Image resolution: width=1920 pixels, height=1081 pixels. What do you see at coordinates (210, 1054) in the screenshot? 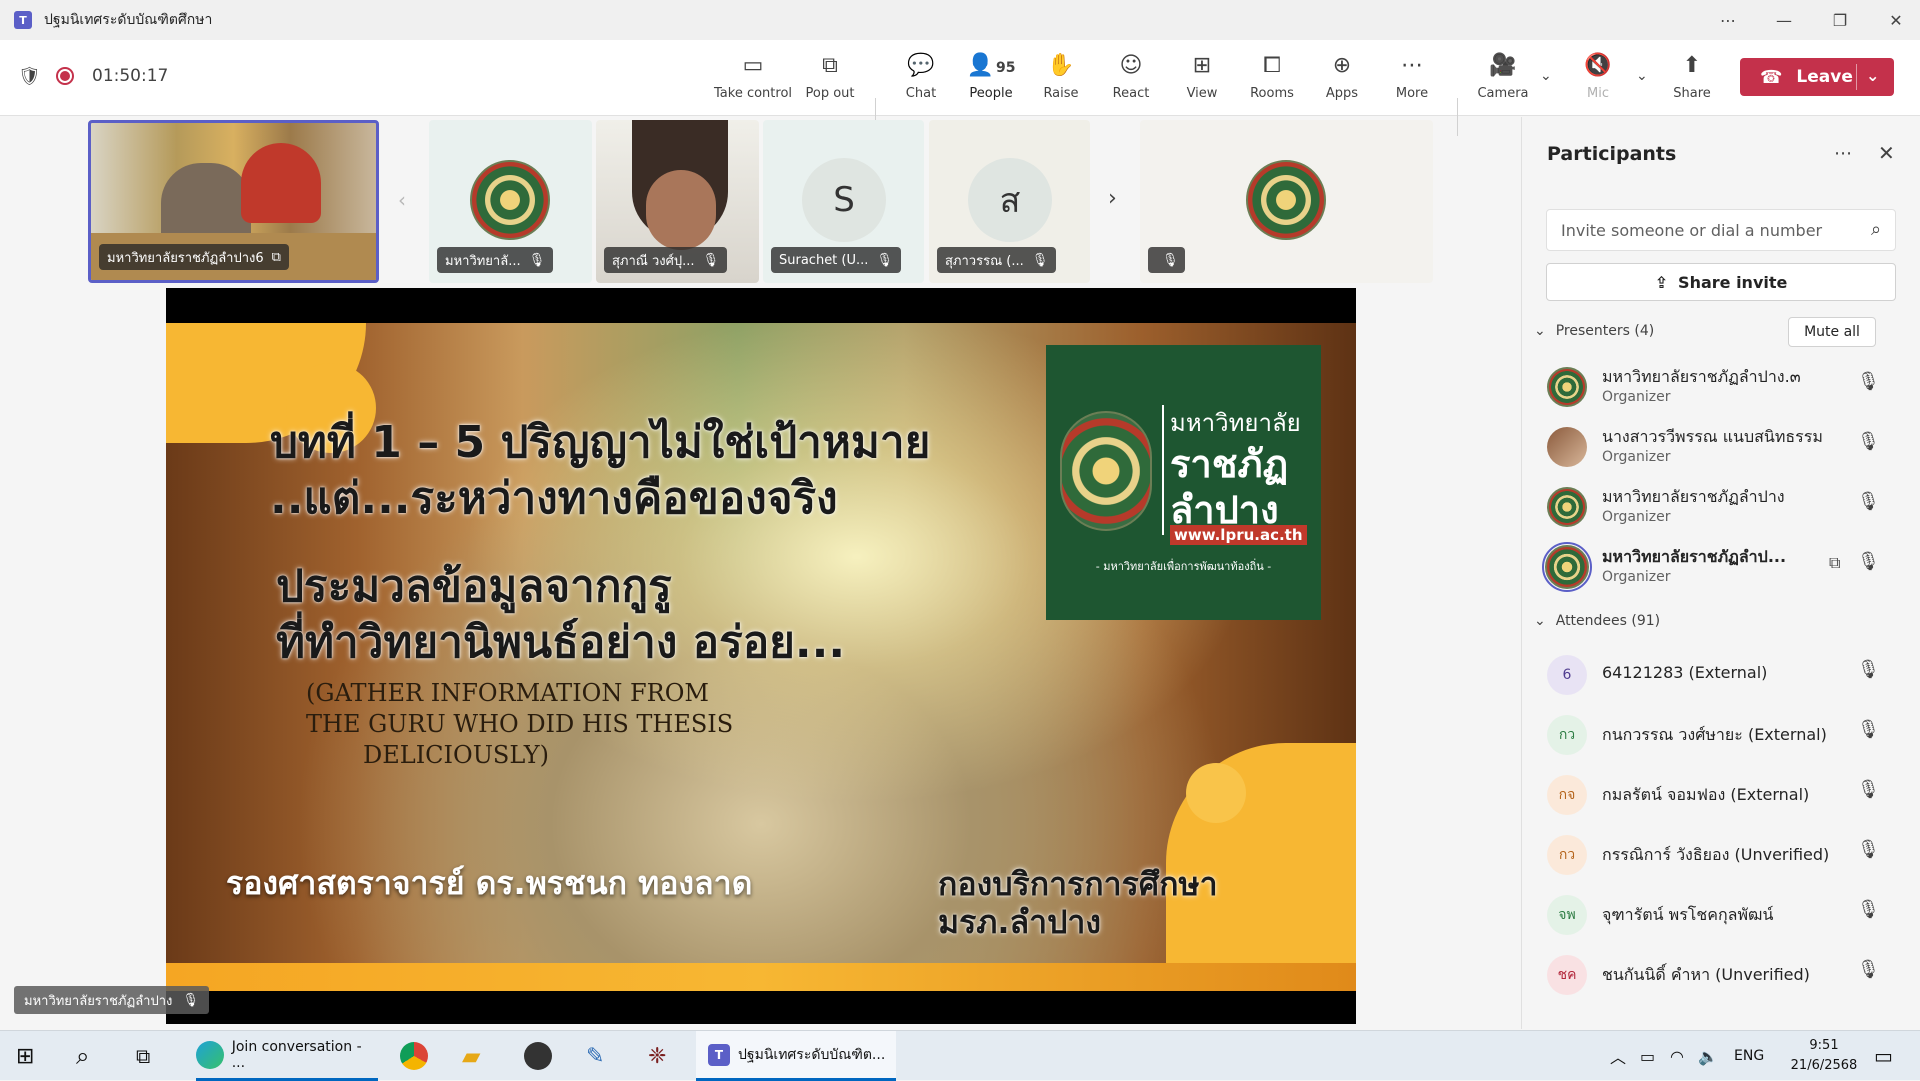
I see `edge-icon` at bounding box center [210, 1054].